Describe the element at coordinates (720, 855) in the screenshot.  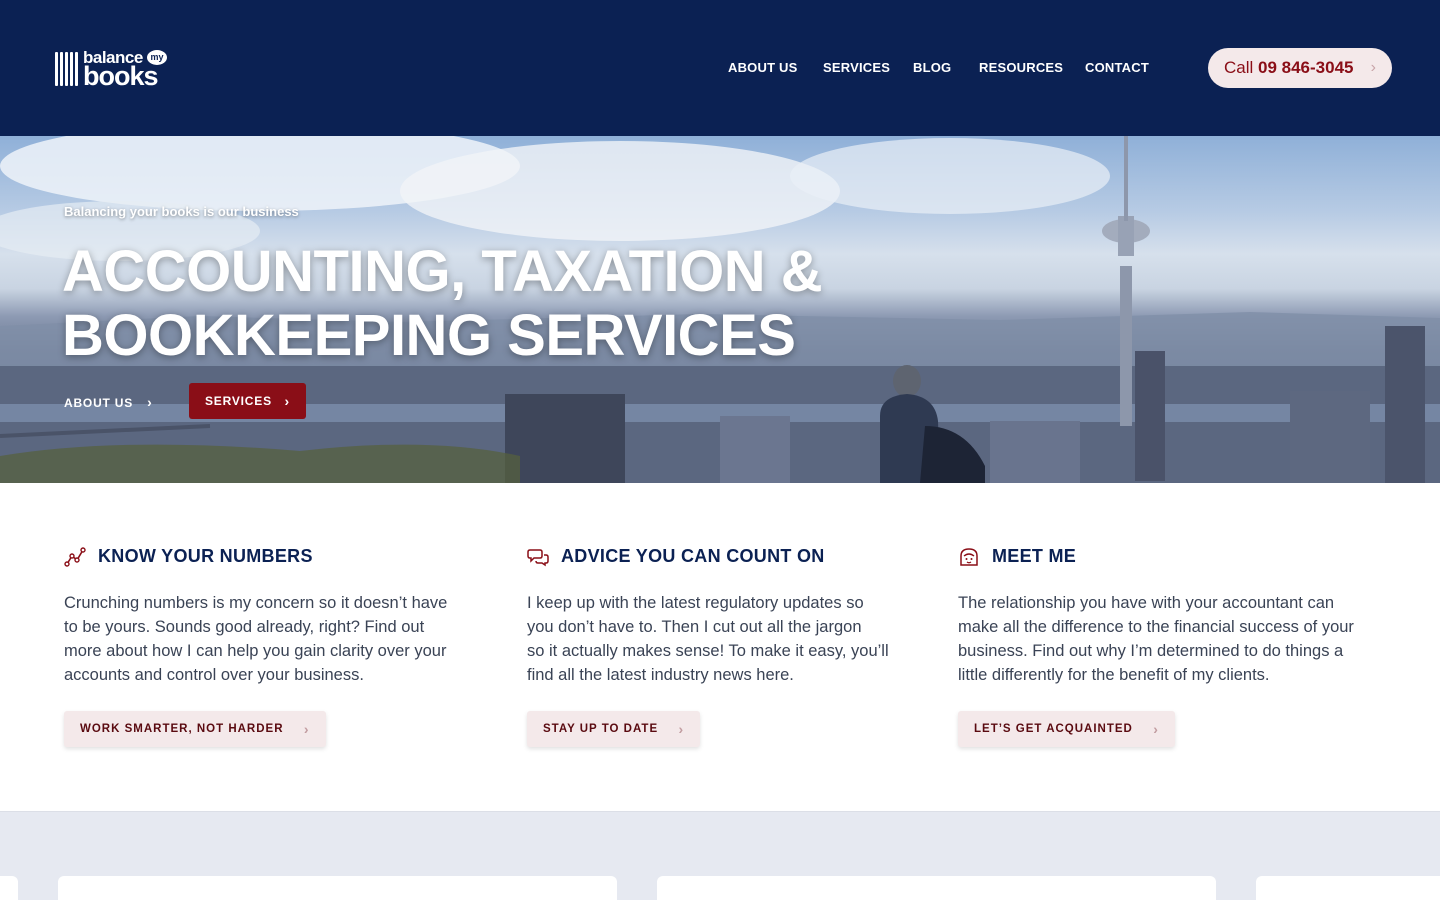
I see `testimonials-band` at that location.